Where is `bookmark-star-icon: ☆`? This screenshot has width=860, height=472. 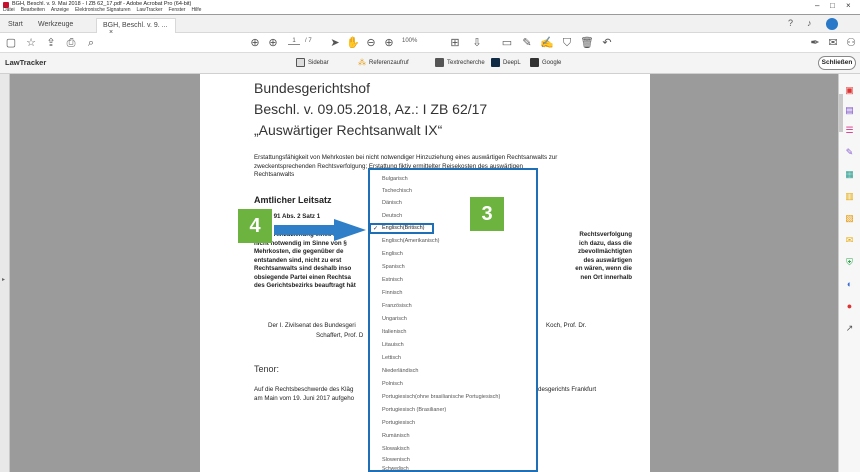
bookmark-star-icon: ☆ is located at coordinates (31, 43).